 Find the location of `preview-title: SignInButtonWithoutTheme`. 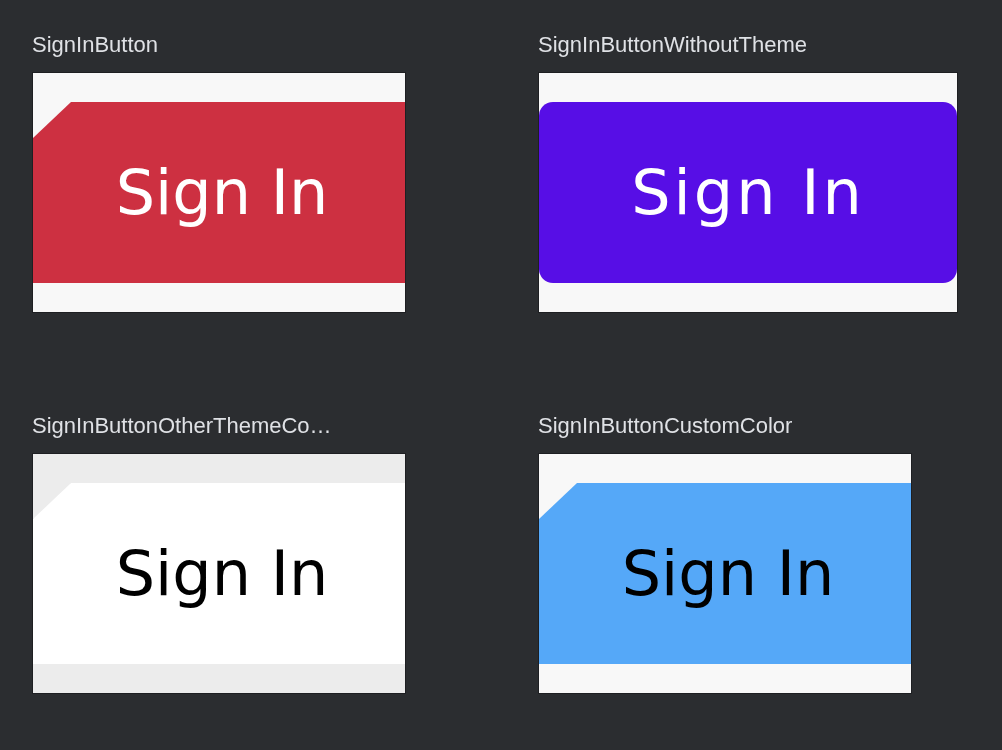

preview-title: SignInButtonWithoutTheme is located at coordinates (673, 45).